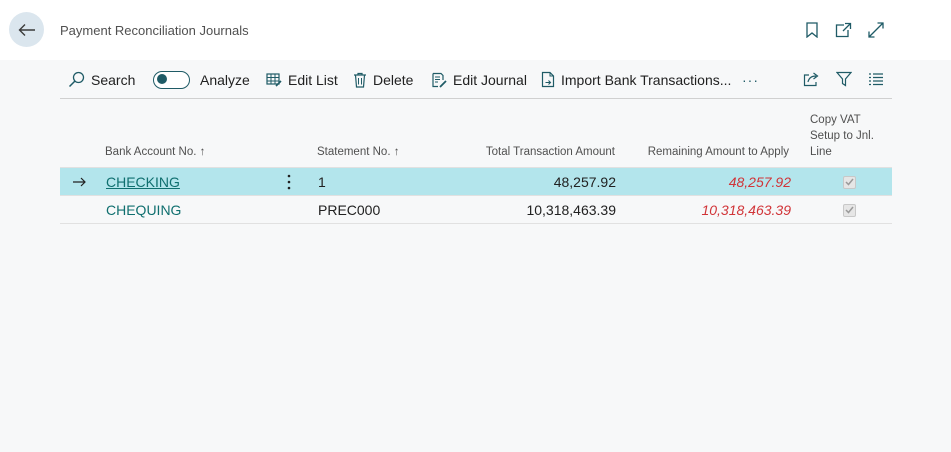  What do you see at coordinates (313, 79) in the screenshot?
I see `edit-list-label: Edit List` at bounding box center [313, 79].